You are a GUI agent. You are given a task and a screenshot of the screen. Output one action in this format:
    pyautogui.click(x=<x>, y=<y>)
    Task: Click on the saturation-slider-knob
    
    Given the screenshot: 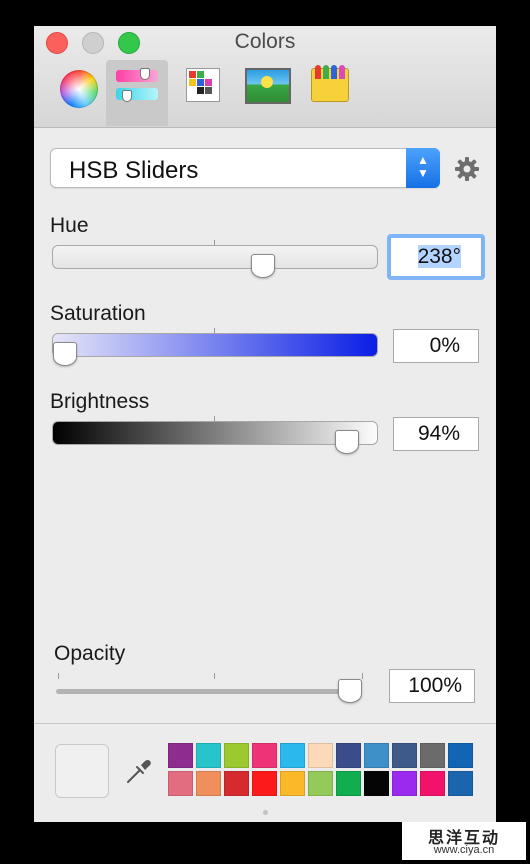 What is the action you would take?
    pyautogui.click(x=65, y=354)
    